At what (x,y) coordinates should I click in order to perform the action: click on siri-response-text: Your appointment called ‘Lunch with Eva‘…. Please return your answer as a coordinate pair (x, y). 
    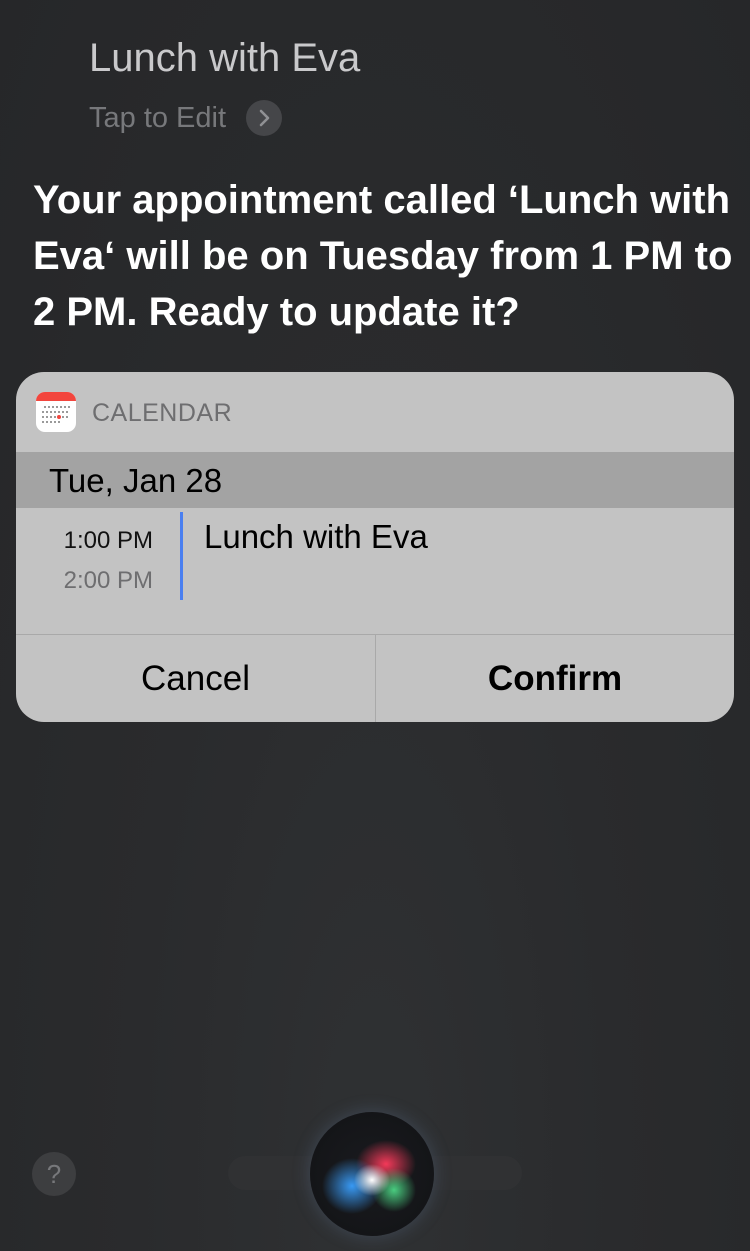
    Looking at the image, I should click on (383, 256).